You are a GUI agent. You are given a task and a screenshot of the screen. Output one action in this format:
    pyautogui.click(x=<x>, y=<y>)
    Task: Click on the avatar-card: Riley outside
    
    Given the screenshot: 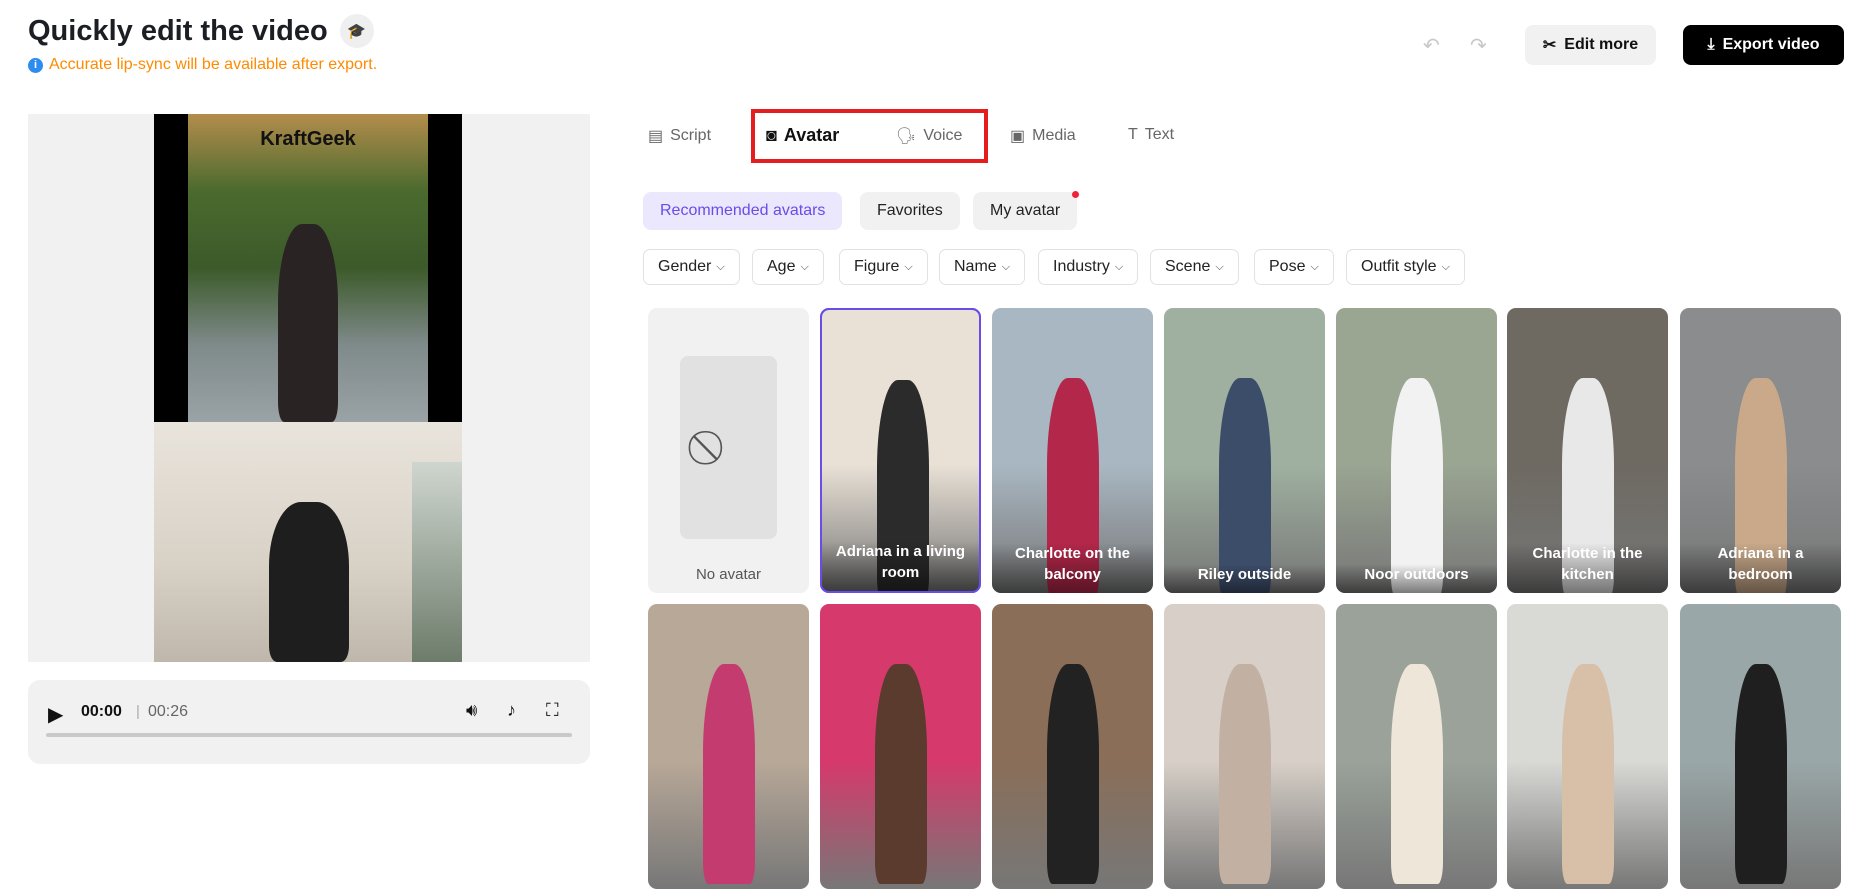 What is the action you would take?
    pyautogui.click(x=1244, y=450)
    